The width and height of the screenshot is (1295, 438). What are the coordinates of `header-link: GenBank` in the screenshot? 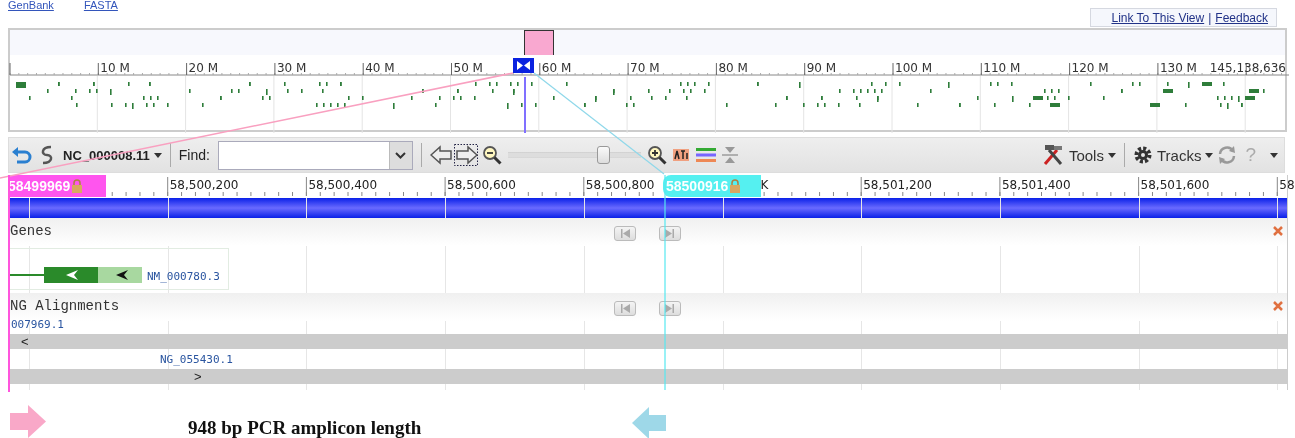 It's located at (31, 4).